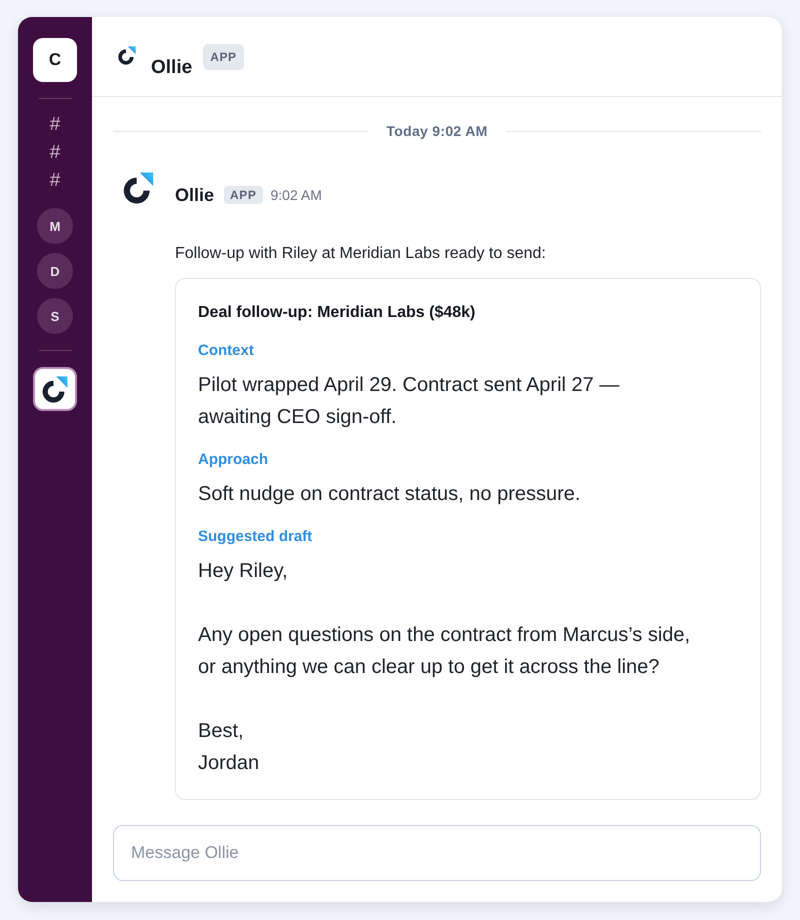 Image resolution: width=800 pixels, height=920 pixels. Describe the element at coordinates (194, 195) in the screenshot. I see `author-name: Ollie` at that location.